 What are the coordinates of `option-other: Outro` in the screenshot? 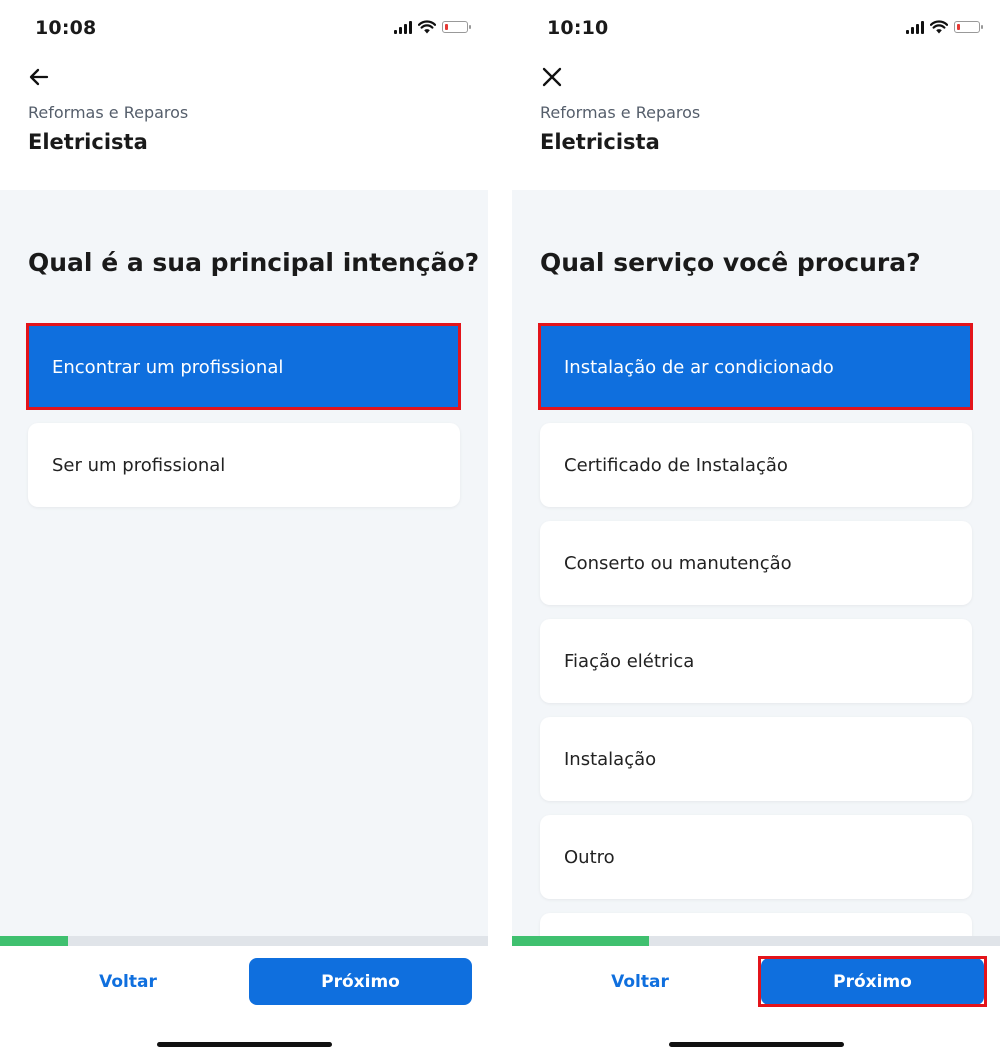 It's located at (756, 857).